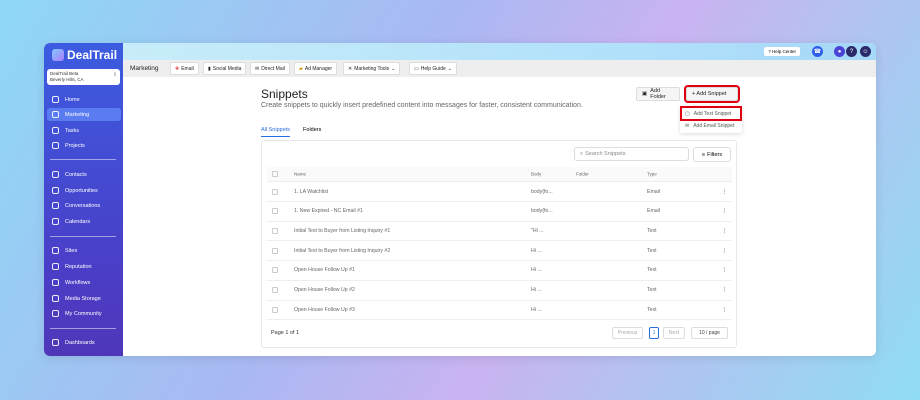  I want to click on add-text-snippet-item: ▢ Add Text Snippet, so click(711, 113).